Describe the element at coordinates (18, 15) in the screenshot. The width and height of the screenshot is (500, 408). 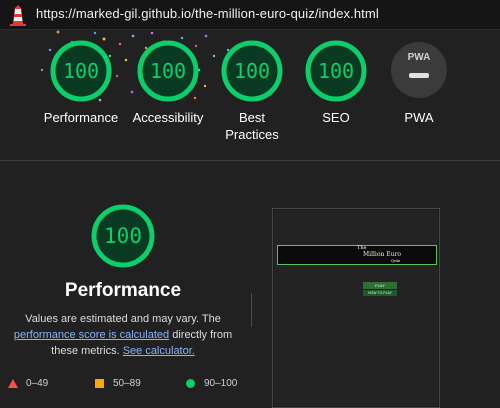
I see `lighthouse-icon` at that location.